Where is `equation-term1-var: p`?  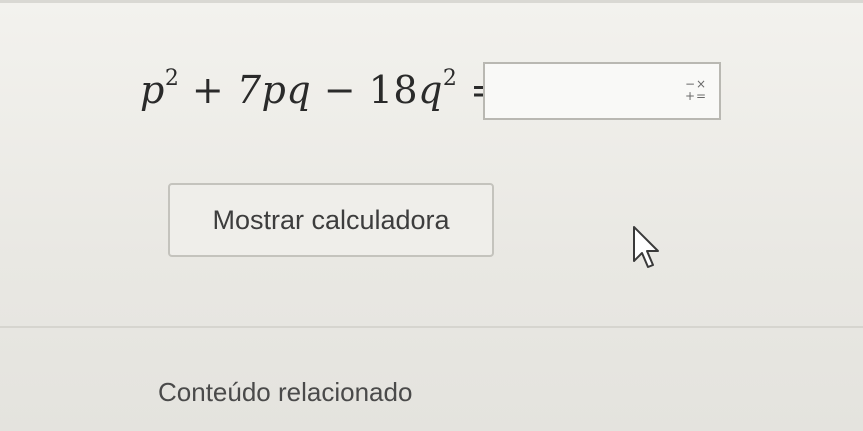 equation-term1-var: p is located at coordinates (152, 90).